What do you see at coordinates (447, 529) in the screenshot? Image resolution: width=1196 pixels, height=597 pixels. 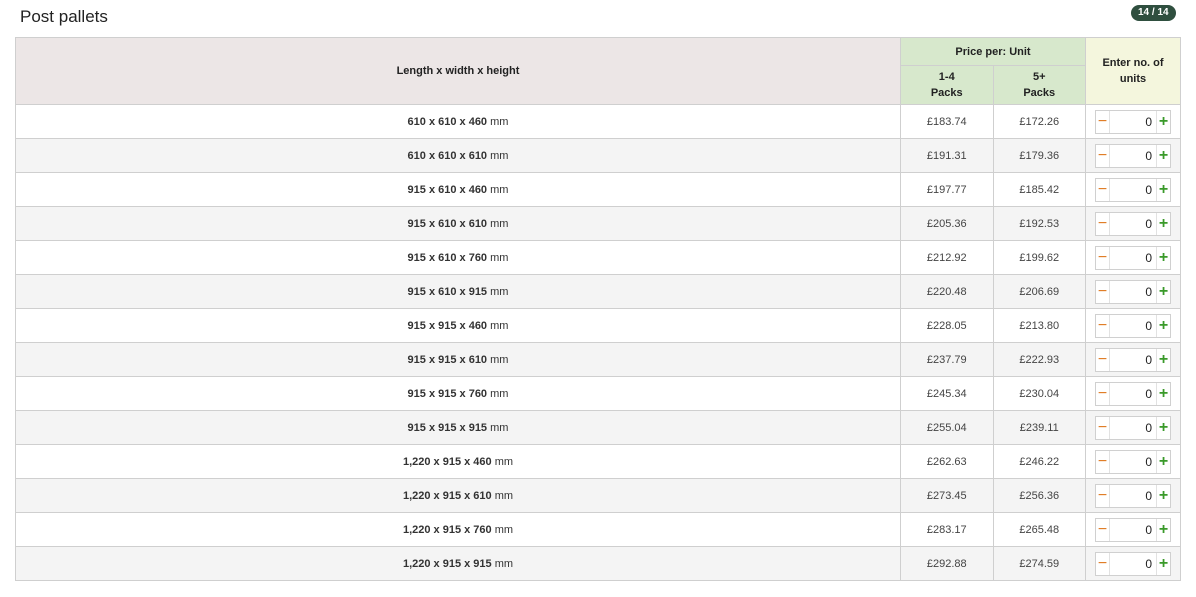 I see `dimensions-value: 1,220 x 915 x 760` at bounding box center [447, 529].